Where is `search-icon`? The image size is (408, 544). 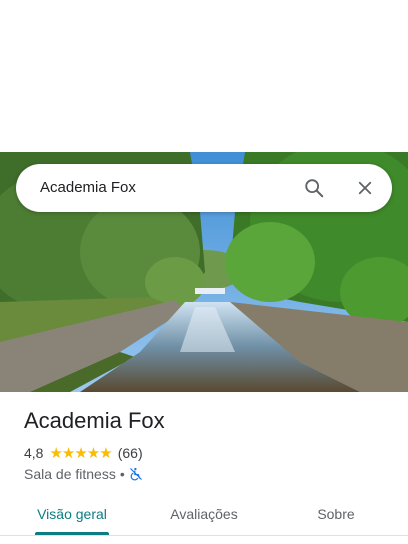 search-icon is located at coordinates (314, 188).